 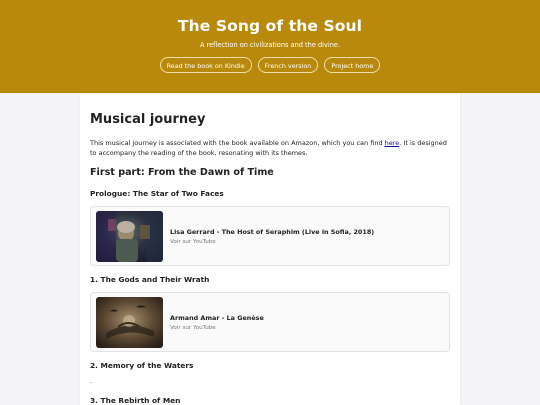 What do you see at coordinates (157, 193) in the screenshot?
I see `section-heading: Prologue: The Star of Two Faces` at bounding box center [157, 193].